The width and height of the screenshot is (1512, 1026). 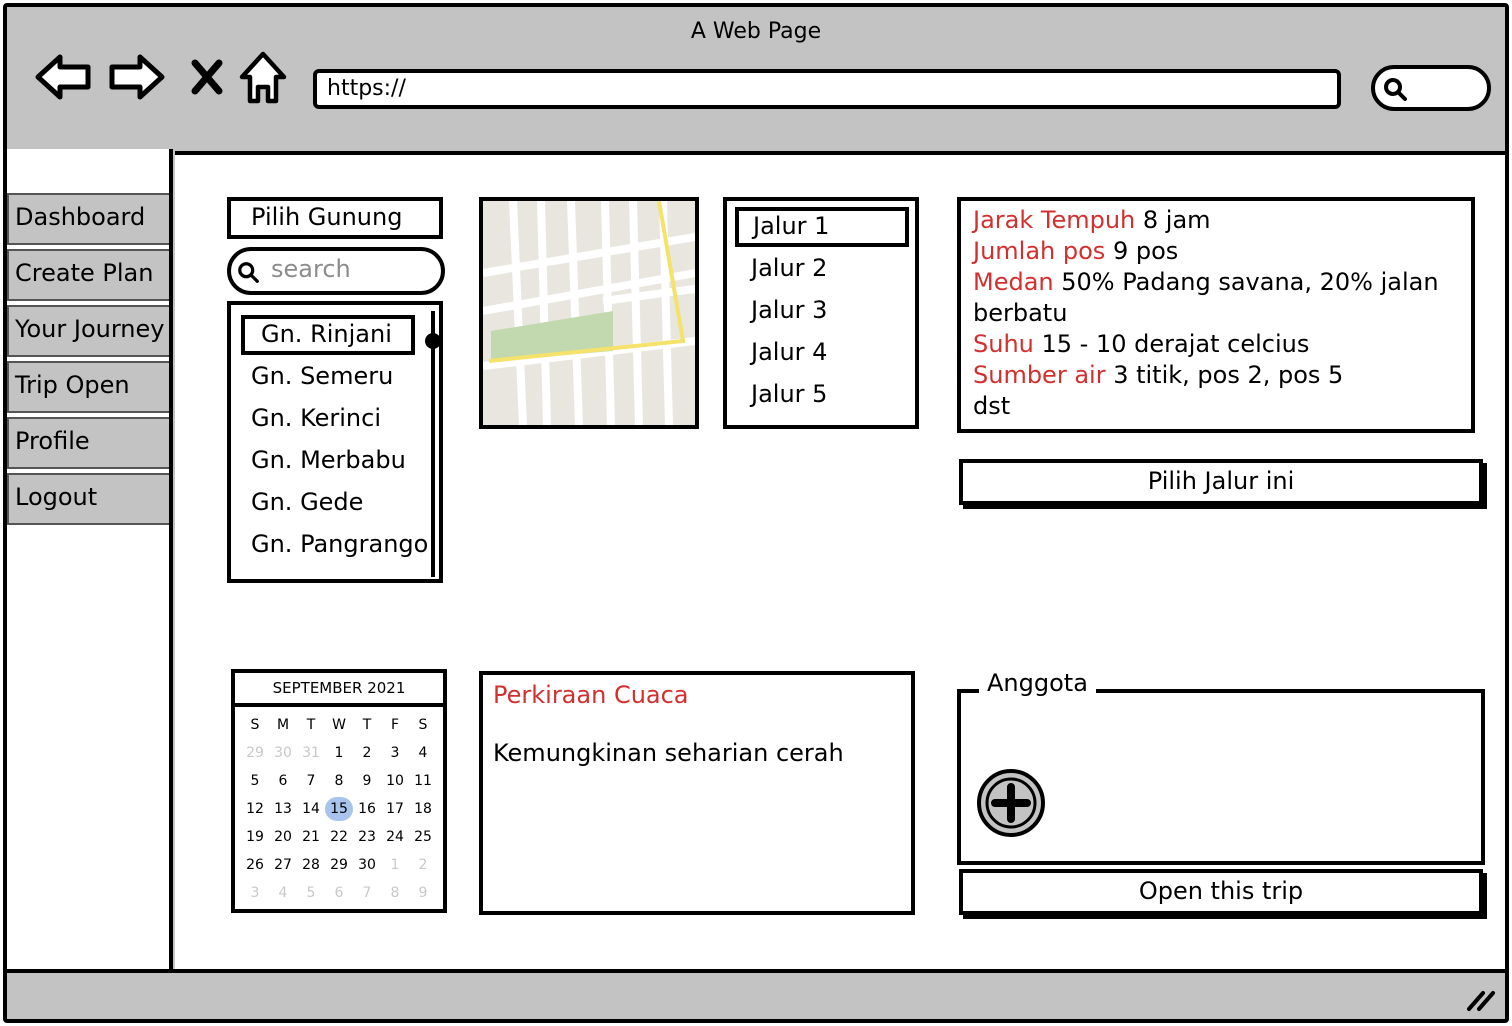 I want to click on back-button, so click(x=63, y=77).